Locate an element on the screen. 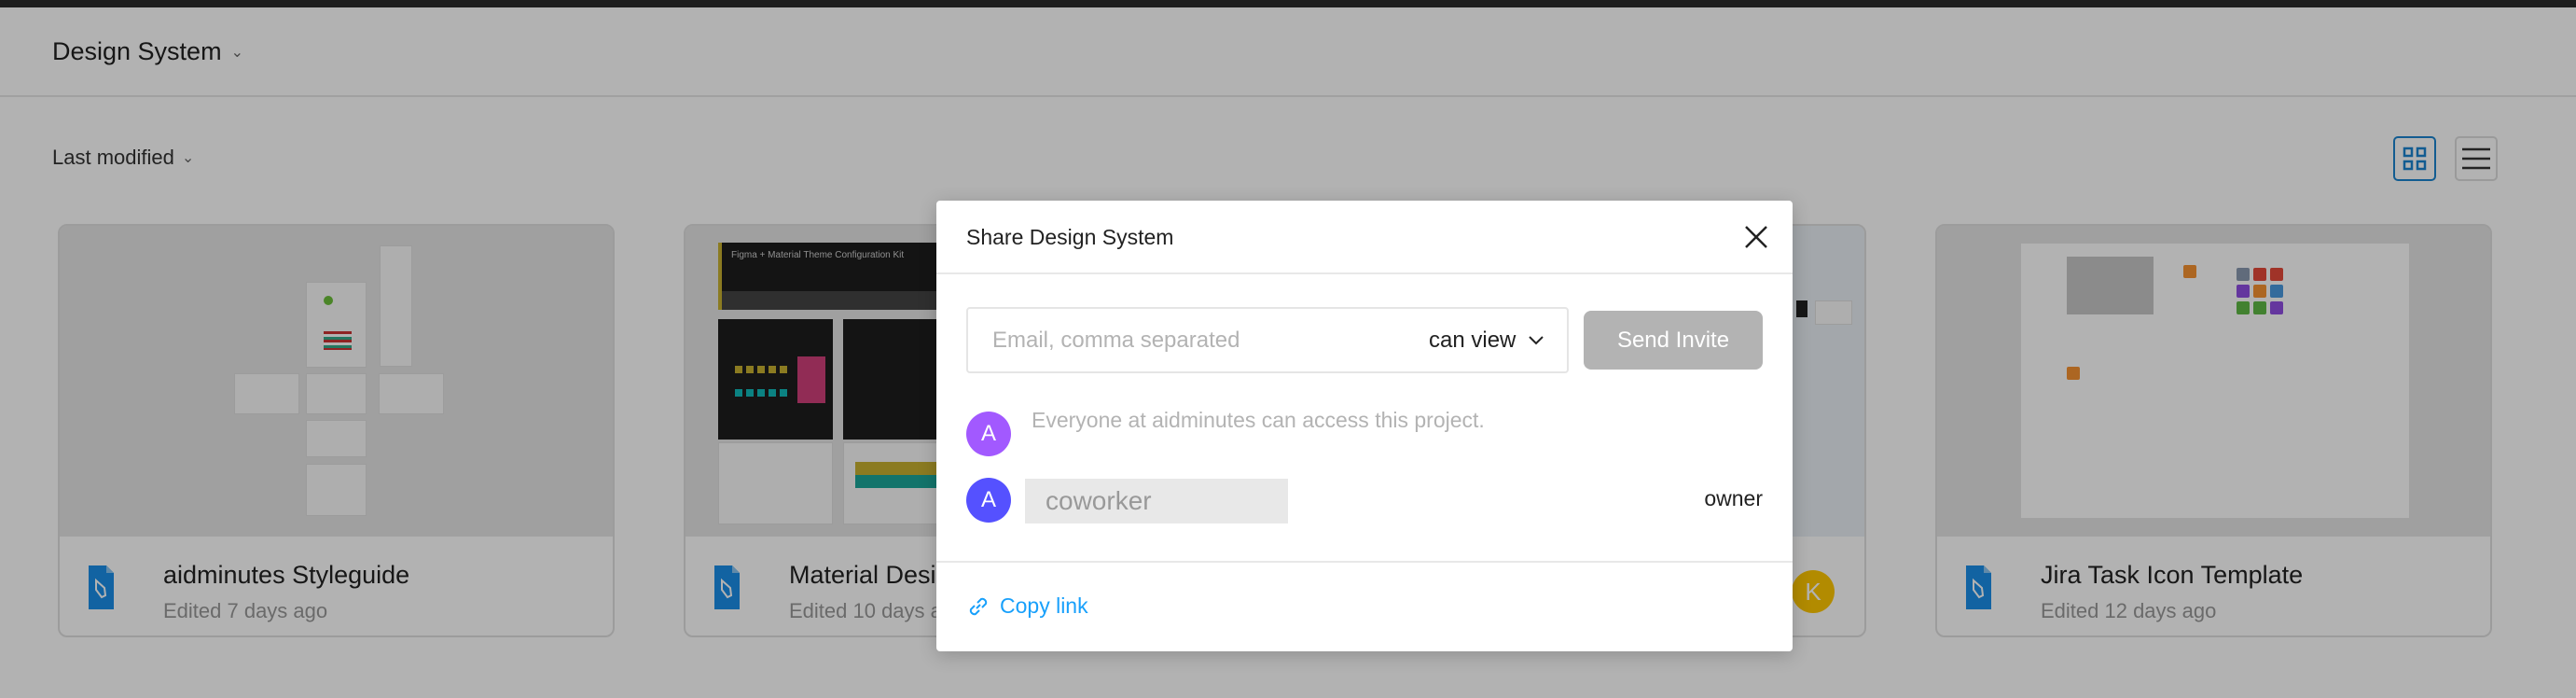  member-avatar: A is located at coordinates (989, 501).